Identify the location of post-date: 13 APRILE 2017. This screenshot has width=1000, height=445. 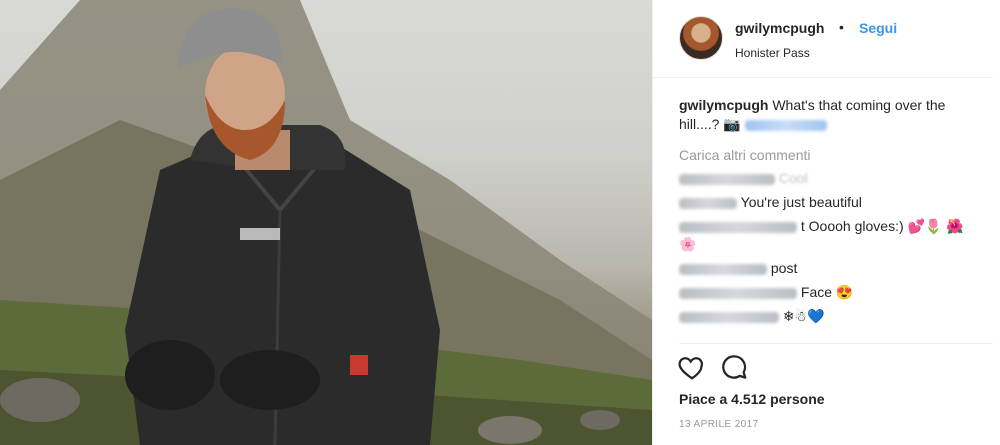
(719, 424).